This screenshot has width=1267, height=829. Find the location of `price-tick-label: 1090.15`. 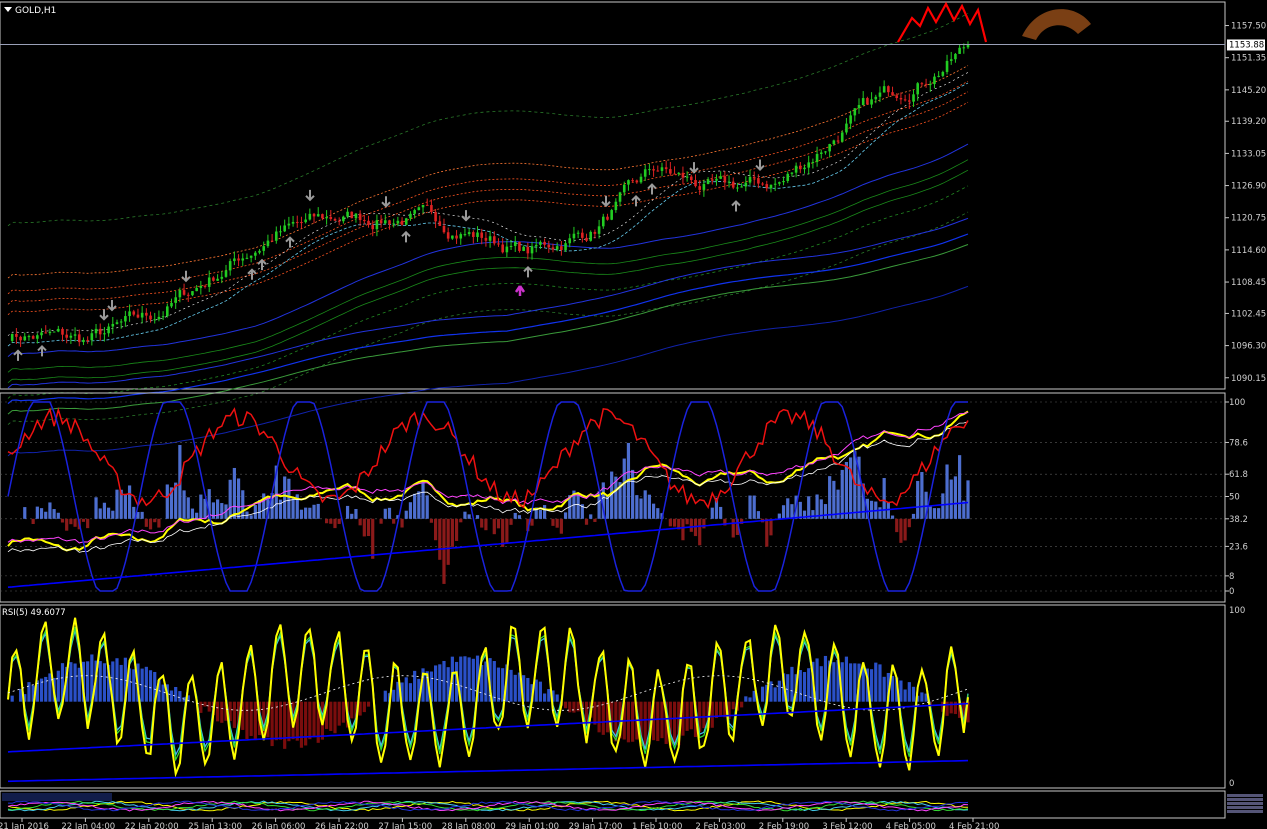

price-tick-label: 1090.15 is located at coordinates (1248, 379).